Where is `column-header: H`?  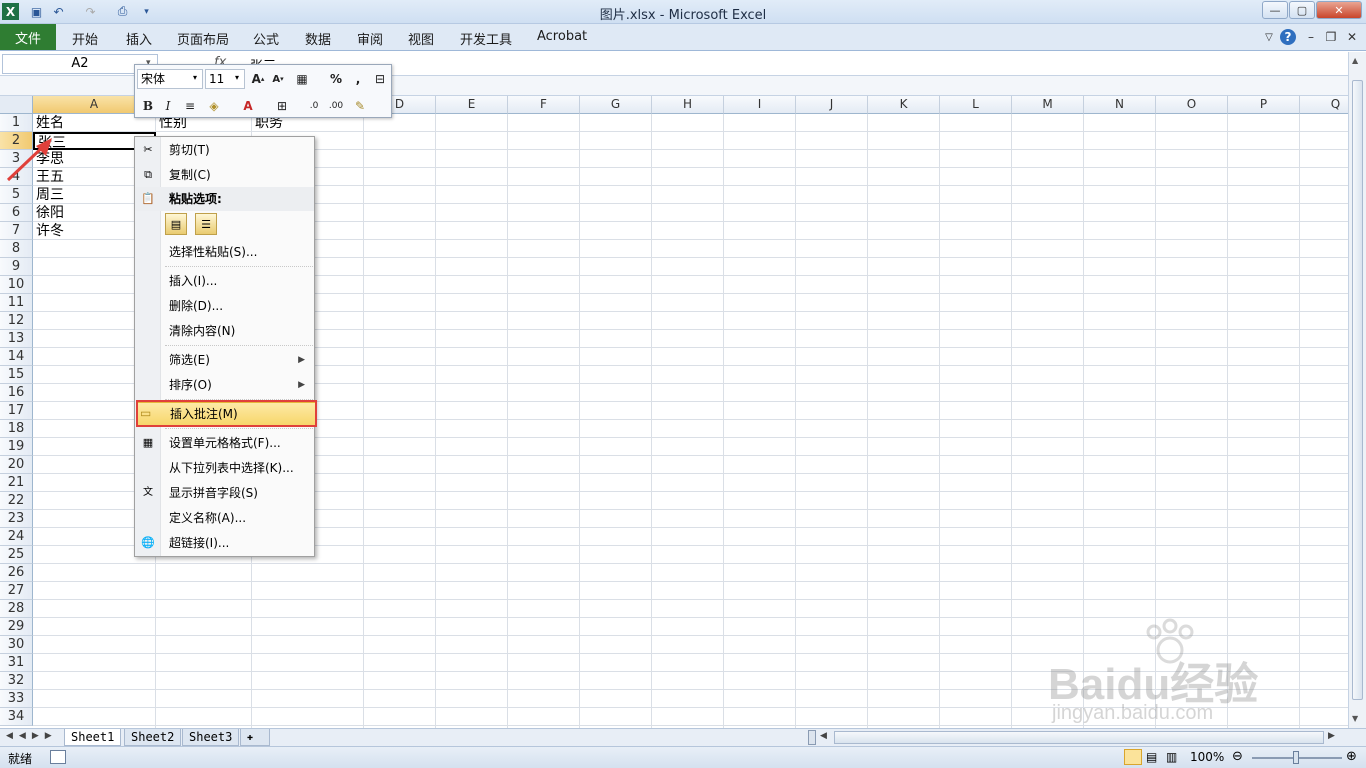
column-header: H is located at coordinates (688, 105).